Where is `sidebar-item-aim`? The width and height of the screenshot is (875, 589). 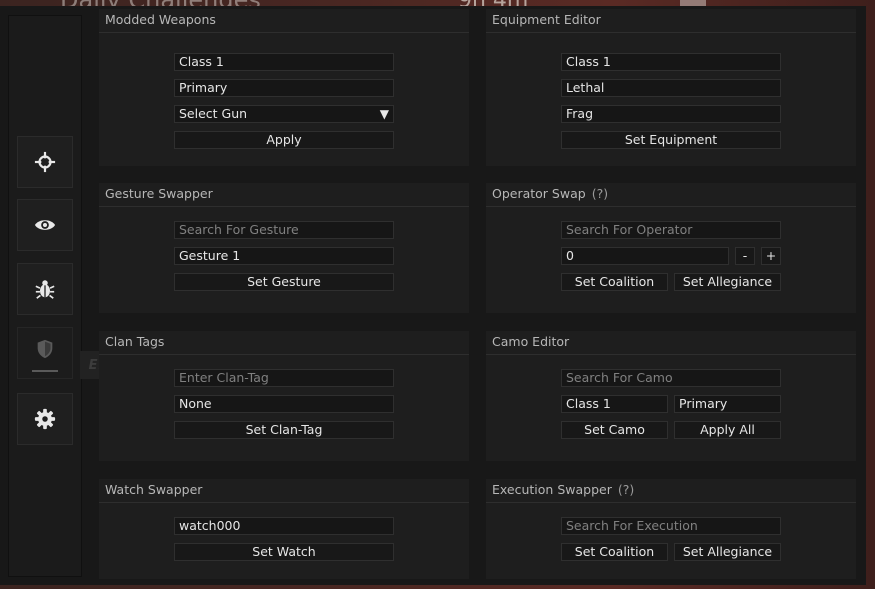 sidebar-item-aim is located at coordinates (45, 162).